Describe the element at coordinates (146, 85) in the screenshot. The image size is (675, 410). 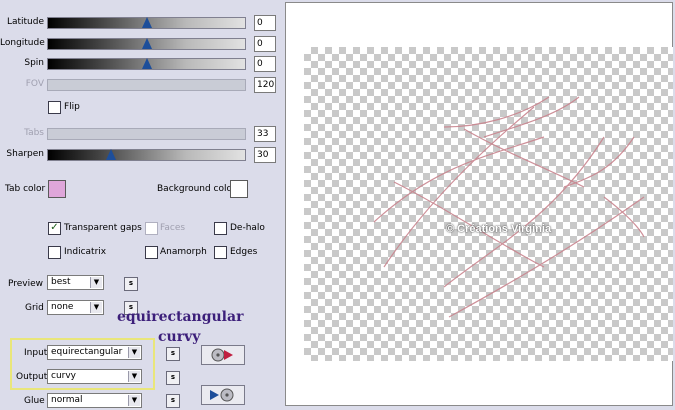
I see `fov-slider` at that location.